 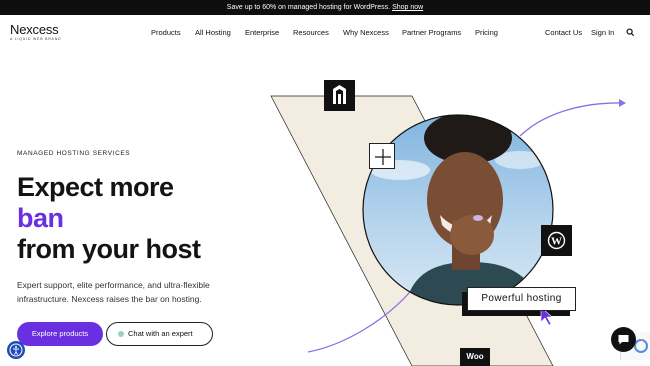 I want to click on arrow-top, so click(x=572, y=119).